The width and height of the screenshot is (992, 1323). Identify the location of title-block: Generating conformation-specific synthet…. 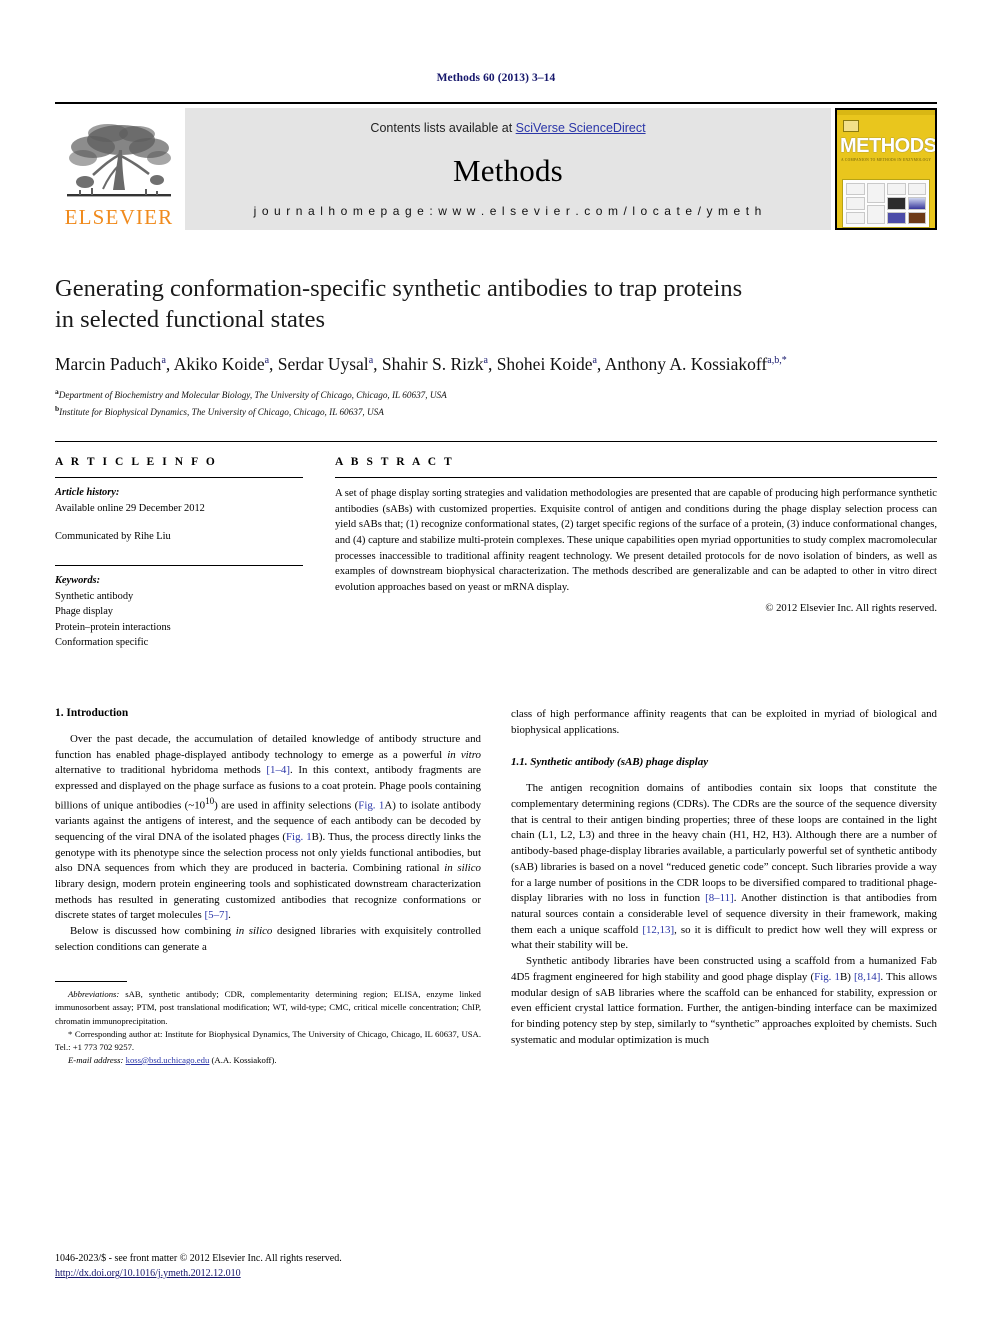
(496, 346).